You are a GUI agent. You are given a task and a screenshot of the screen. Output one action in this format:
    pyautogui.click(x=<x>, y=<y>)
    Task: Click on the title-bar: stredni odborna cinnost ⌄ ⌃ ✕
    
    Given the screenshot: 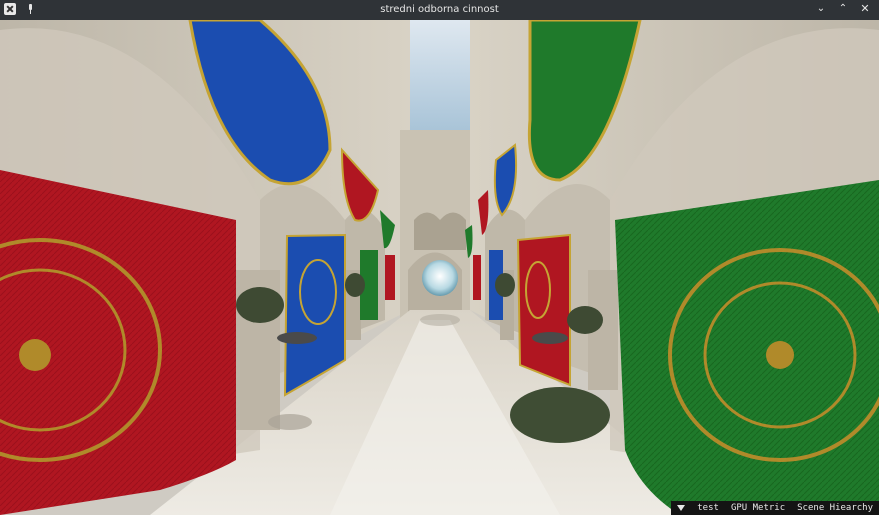 What is the action you would take?
    pyautogui.click(x=439, y=10)
    